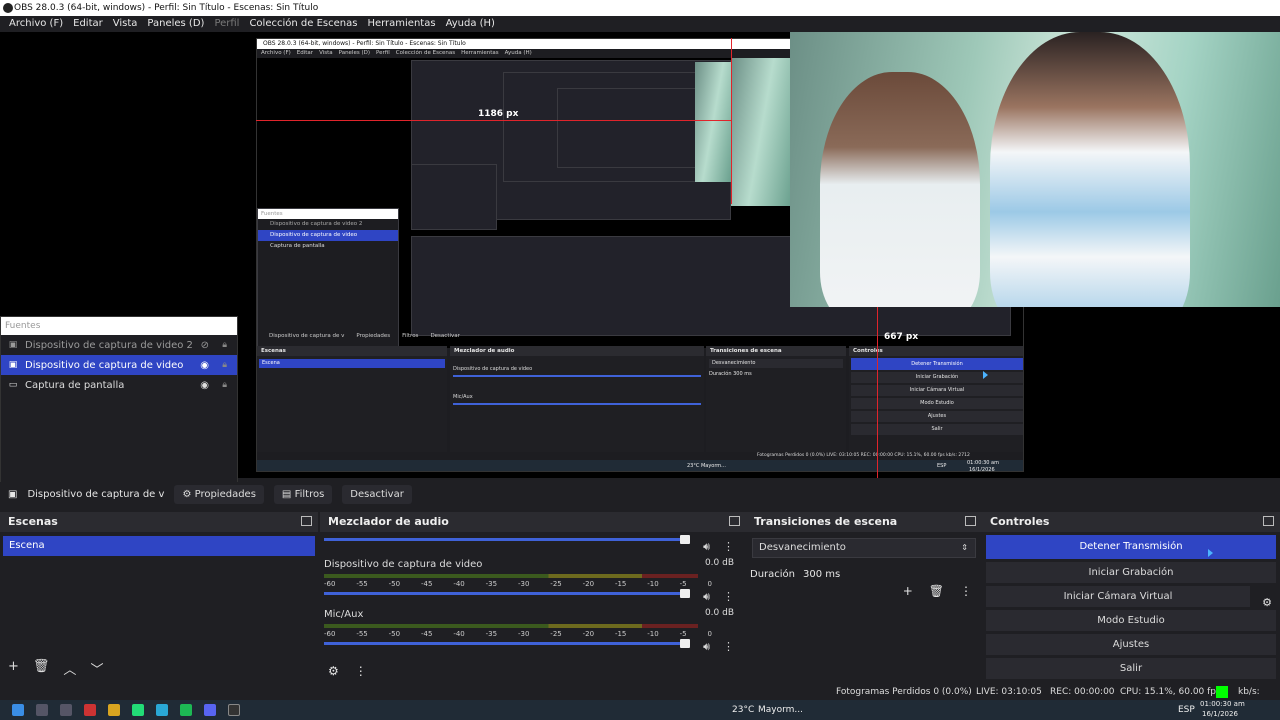  What do you see at coordinates (69, 668) in the screenshot?
I see `move-up-icon: ︿` at bounding box center [69, 668].